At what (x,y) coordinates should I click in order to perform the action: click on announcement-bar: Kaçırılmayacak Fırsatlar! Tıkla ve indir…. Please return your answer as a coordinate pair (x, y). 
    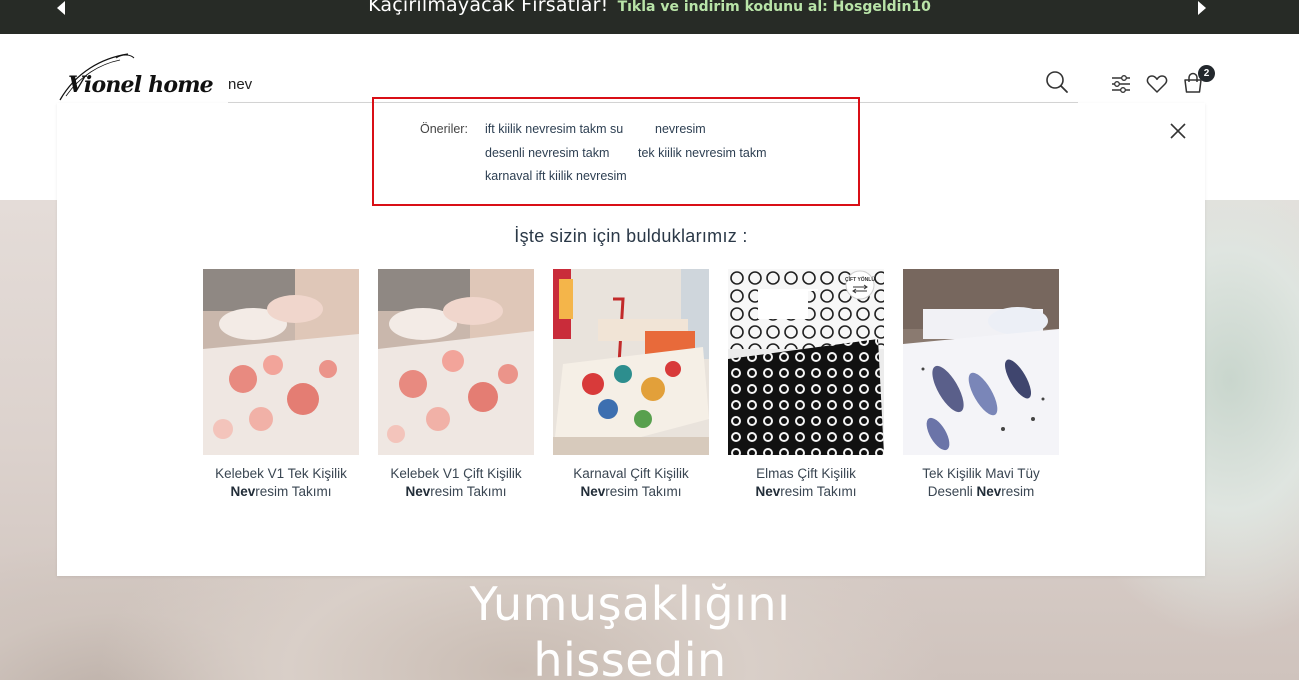
    Looking at the image, I should click on (649, 17).